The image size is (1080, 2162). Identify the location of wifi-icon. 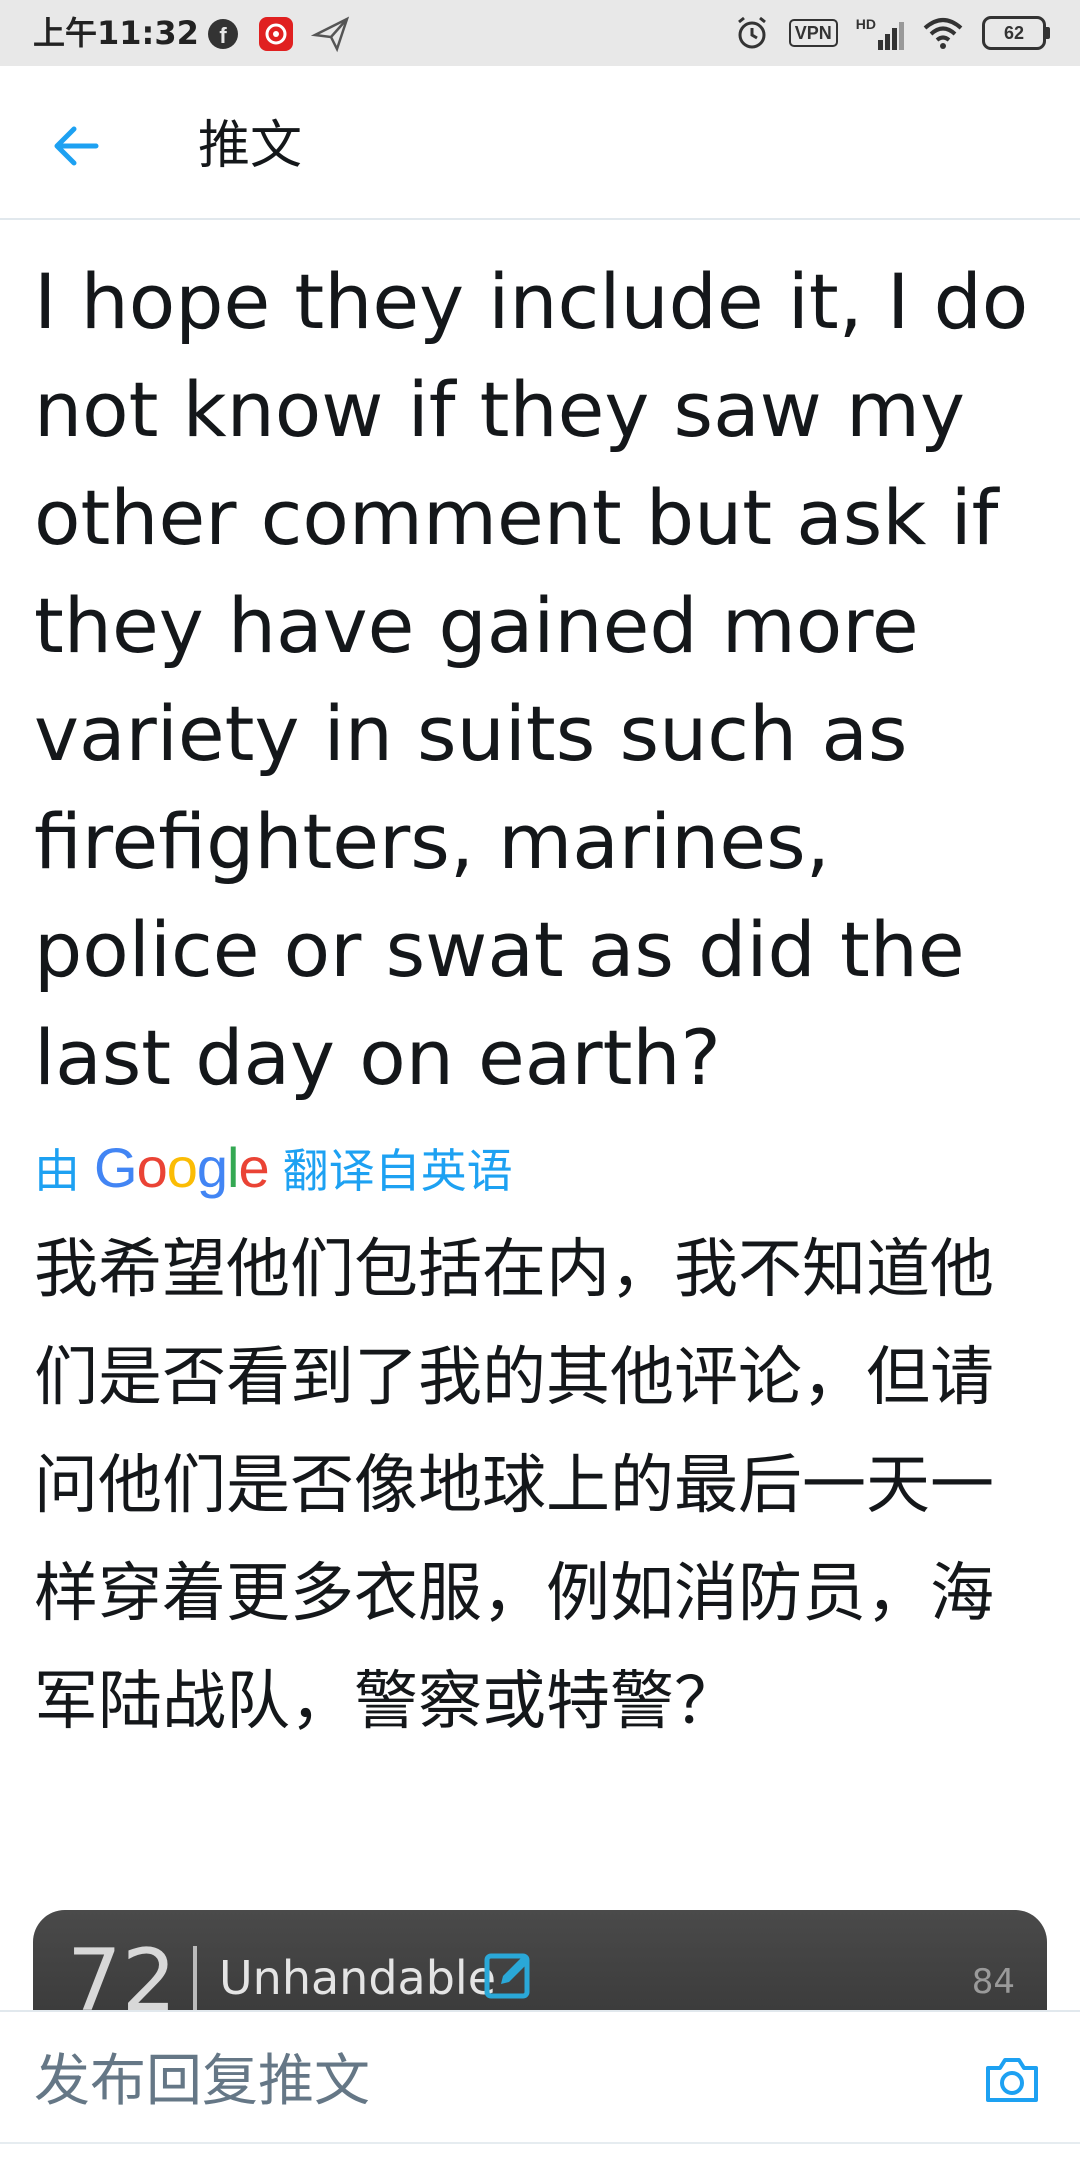
(943, 33).